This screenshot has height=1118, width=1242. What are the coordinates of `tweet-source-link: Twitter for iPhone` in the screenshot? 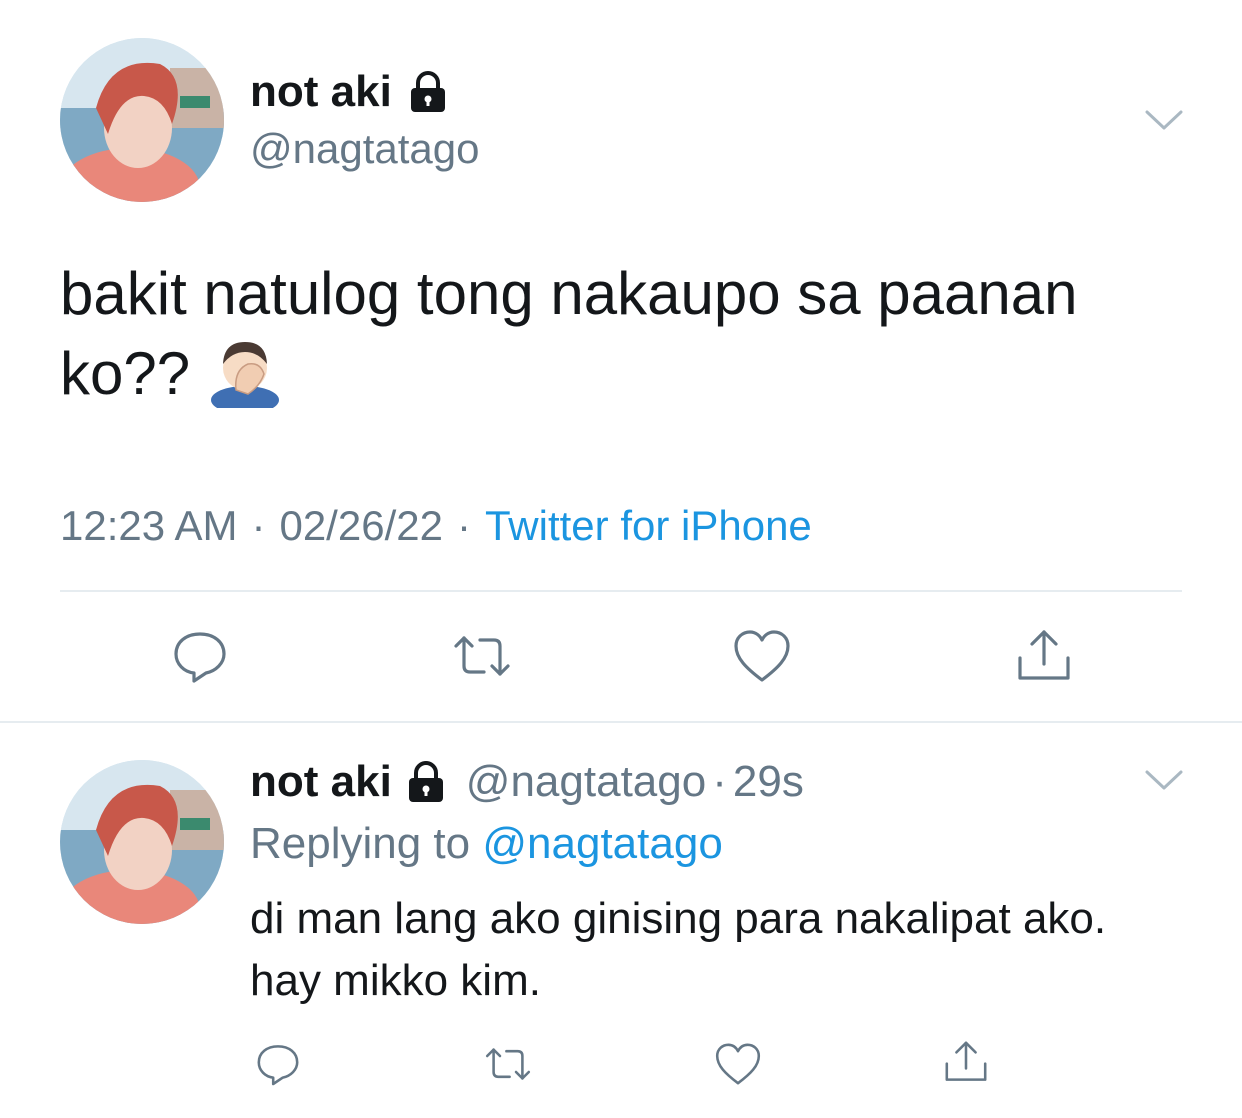 It's located at (648, 525).